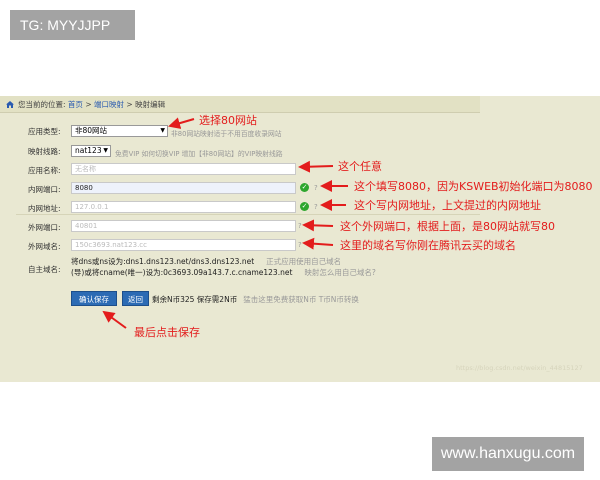 The image size is (600, 480). Describe the element at coordinates (360, 166) in the screenshot. I see `annotation-any: 这个任意` at that location.